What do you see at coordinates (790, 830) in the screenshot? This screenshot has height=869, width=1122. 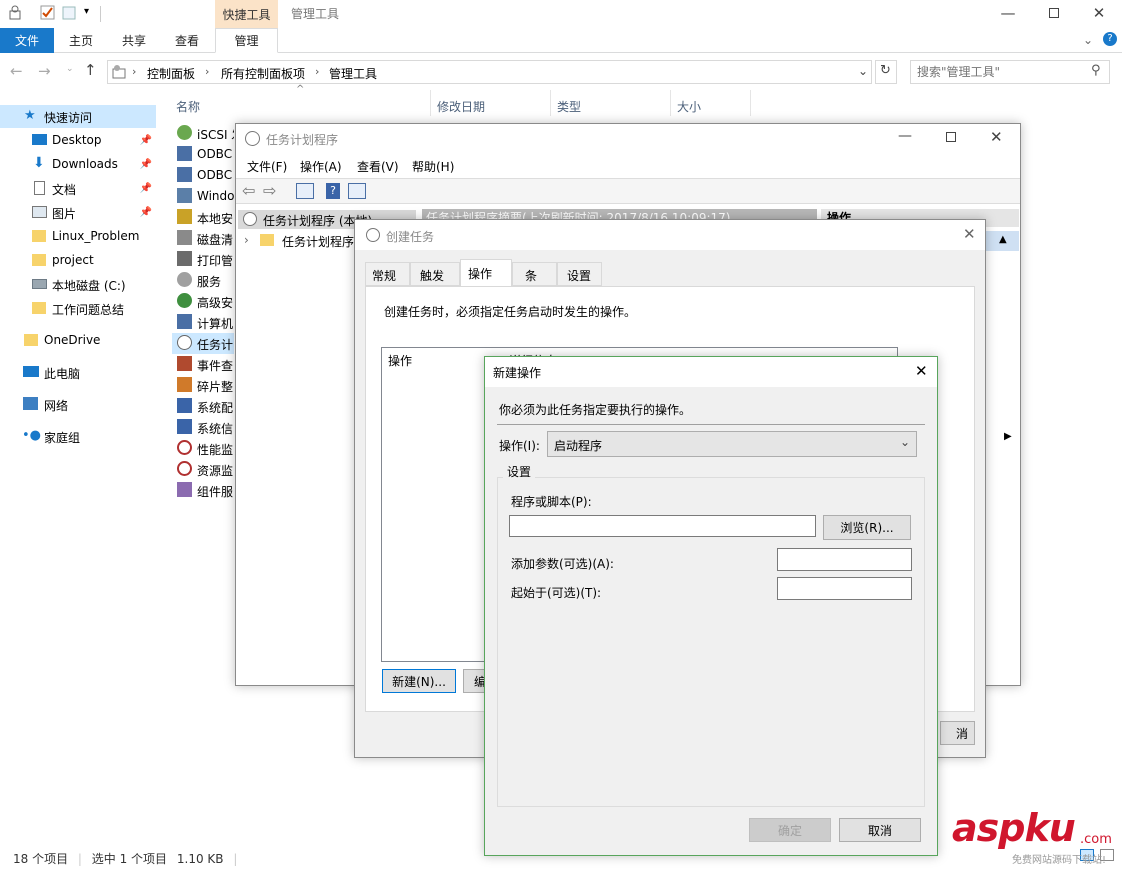 I see `ok-button: 确定` at bounding box center [790, 830].